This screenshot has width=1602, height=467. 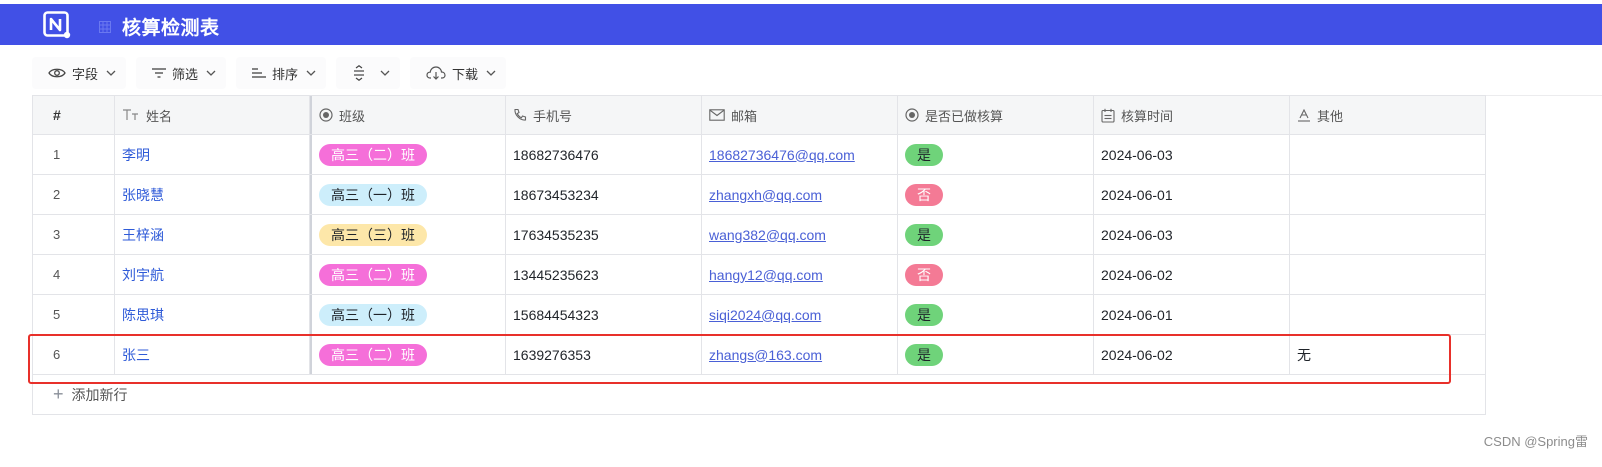 What do you see at coordinates (143, 315) in the screenshot?
I see `name-link: 陈思琪` at bounding box center [143, 315].